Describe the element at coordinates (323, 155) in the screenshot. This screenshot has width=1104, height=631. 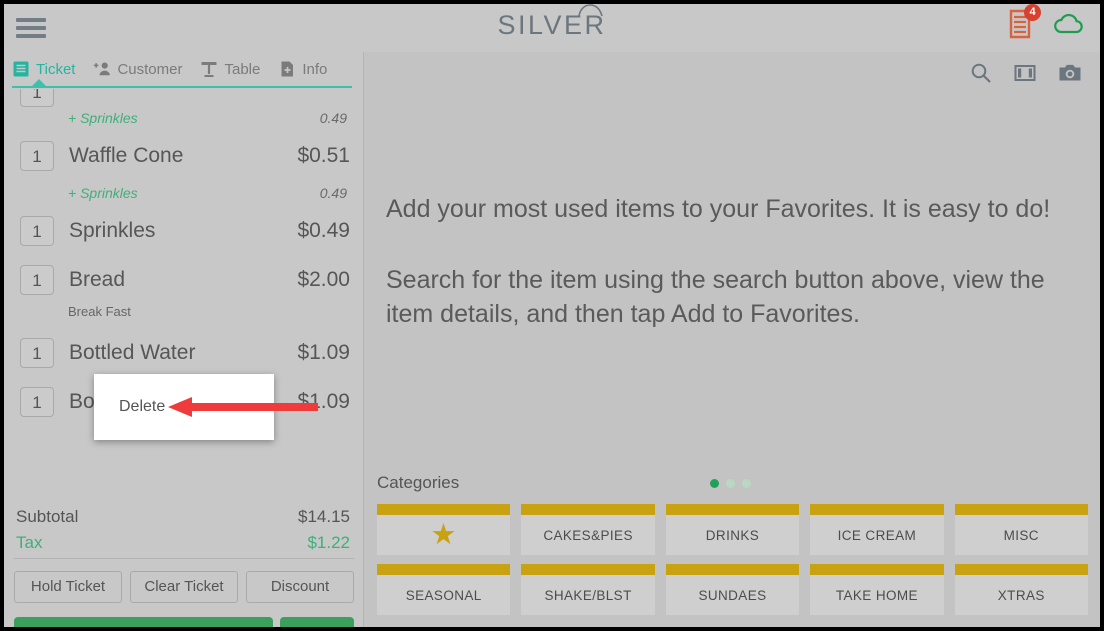
I see `item-price: $0.51` at that location.